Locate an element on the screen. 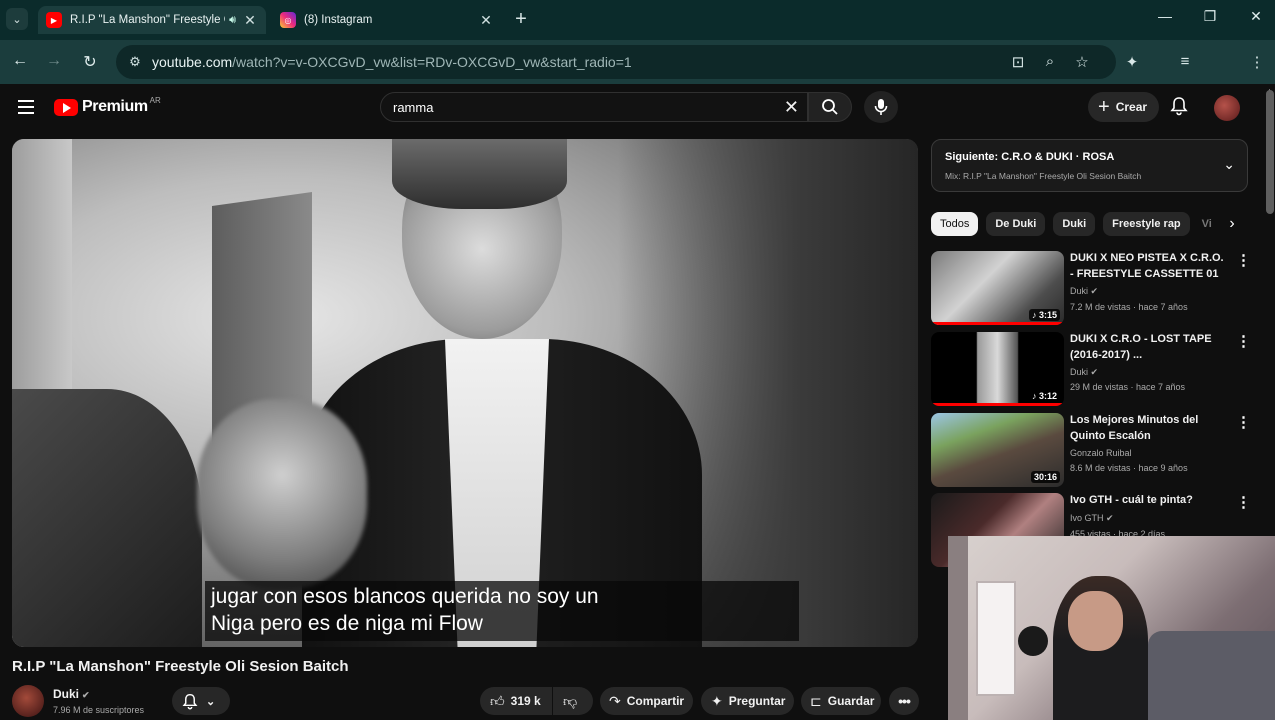 Image resolution: width=1275 pixels, height=720 pixels. voice-search-button is located at coordinates (881, 107).